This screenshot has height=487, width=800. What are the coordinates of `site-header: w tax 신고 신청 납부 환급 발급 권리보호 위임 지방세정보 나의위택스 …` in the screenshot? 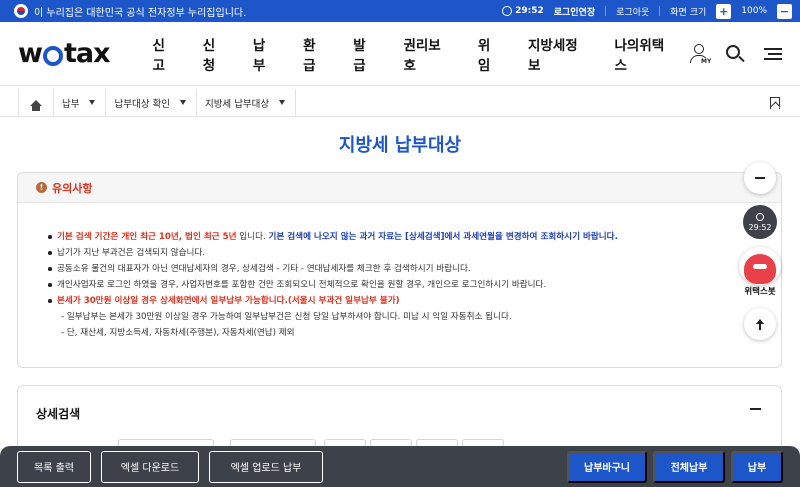 It's located at (400, 54).